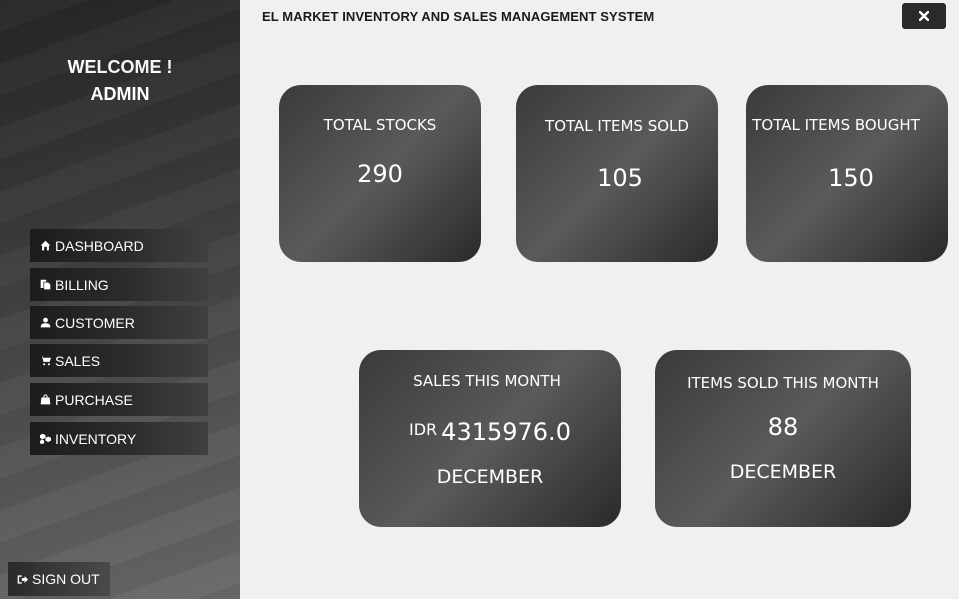 The image size is (959, 599). What do you see at coordinates (22, 579) in the screenshot?
I see `sign-out-icon` at bounding box center [22, 579].